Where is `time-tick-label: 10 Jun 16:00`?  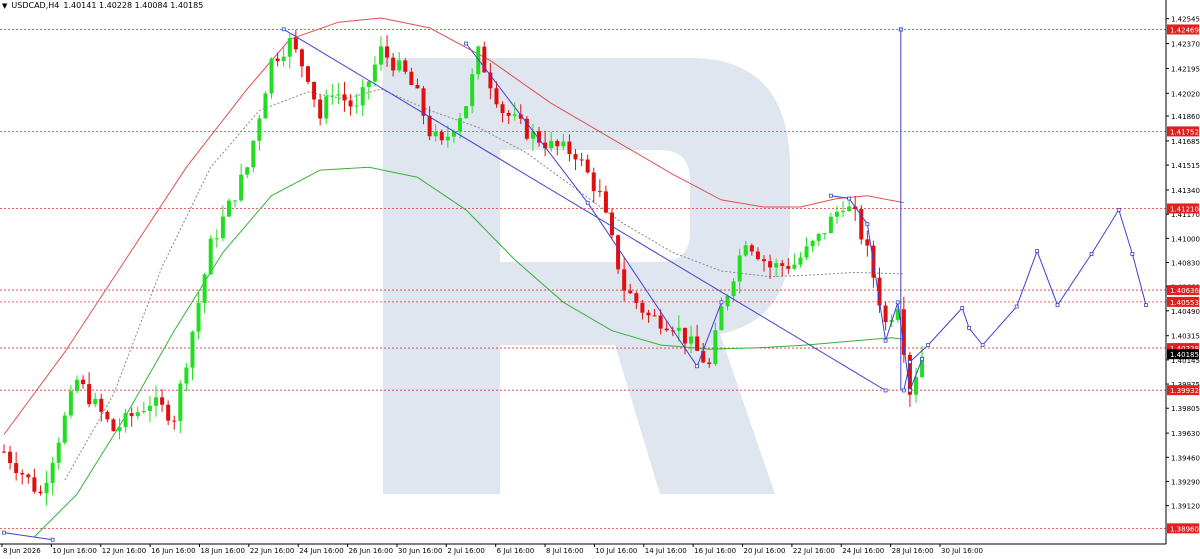 time-tick-label: 10 Jun 16:00 is located at coordinates (74, 551).